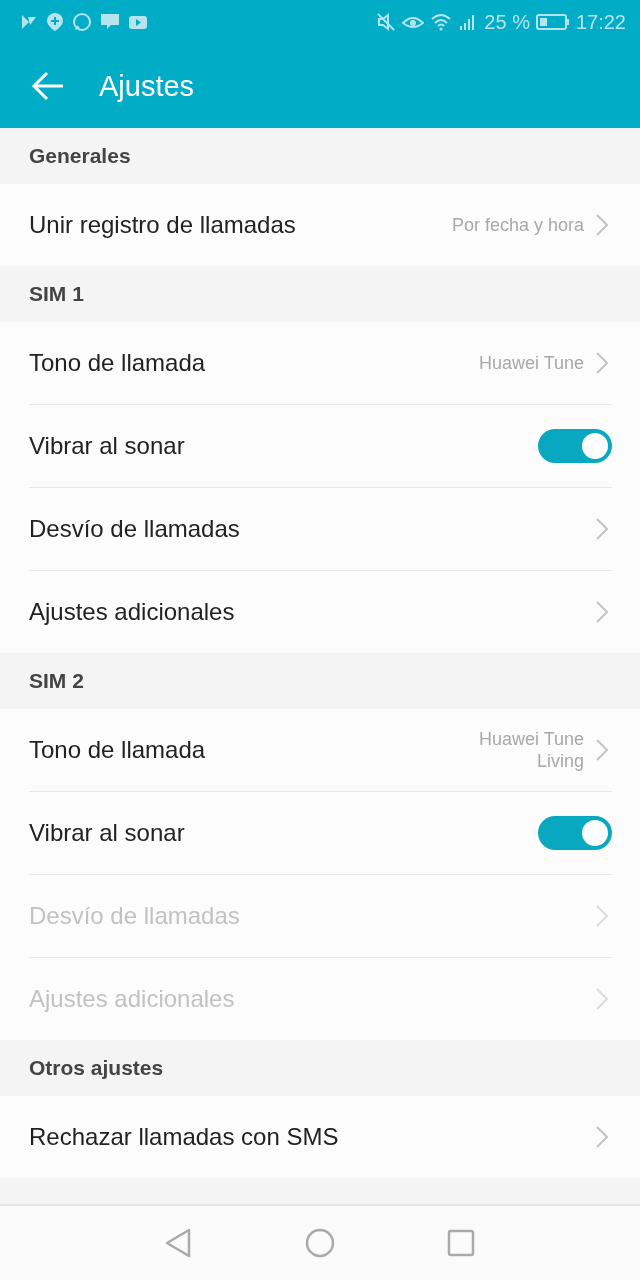 This screenshot has width=640, height=1280. What do you see at coordinates (517, 225) in the screenshot?
I see `setting-value: Por fecha y hora` at bounding box center [517, 225].